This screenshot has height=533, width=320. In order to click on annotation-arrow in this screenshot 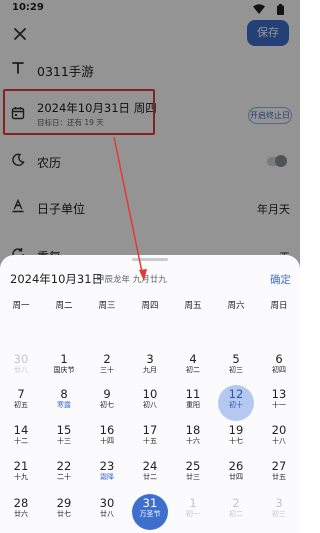, I will do `click(130, 208)`.